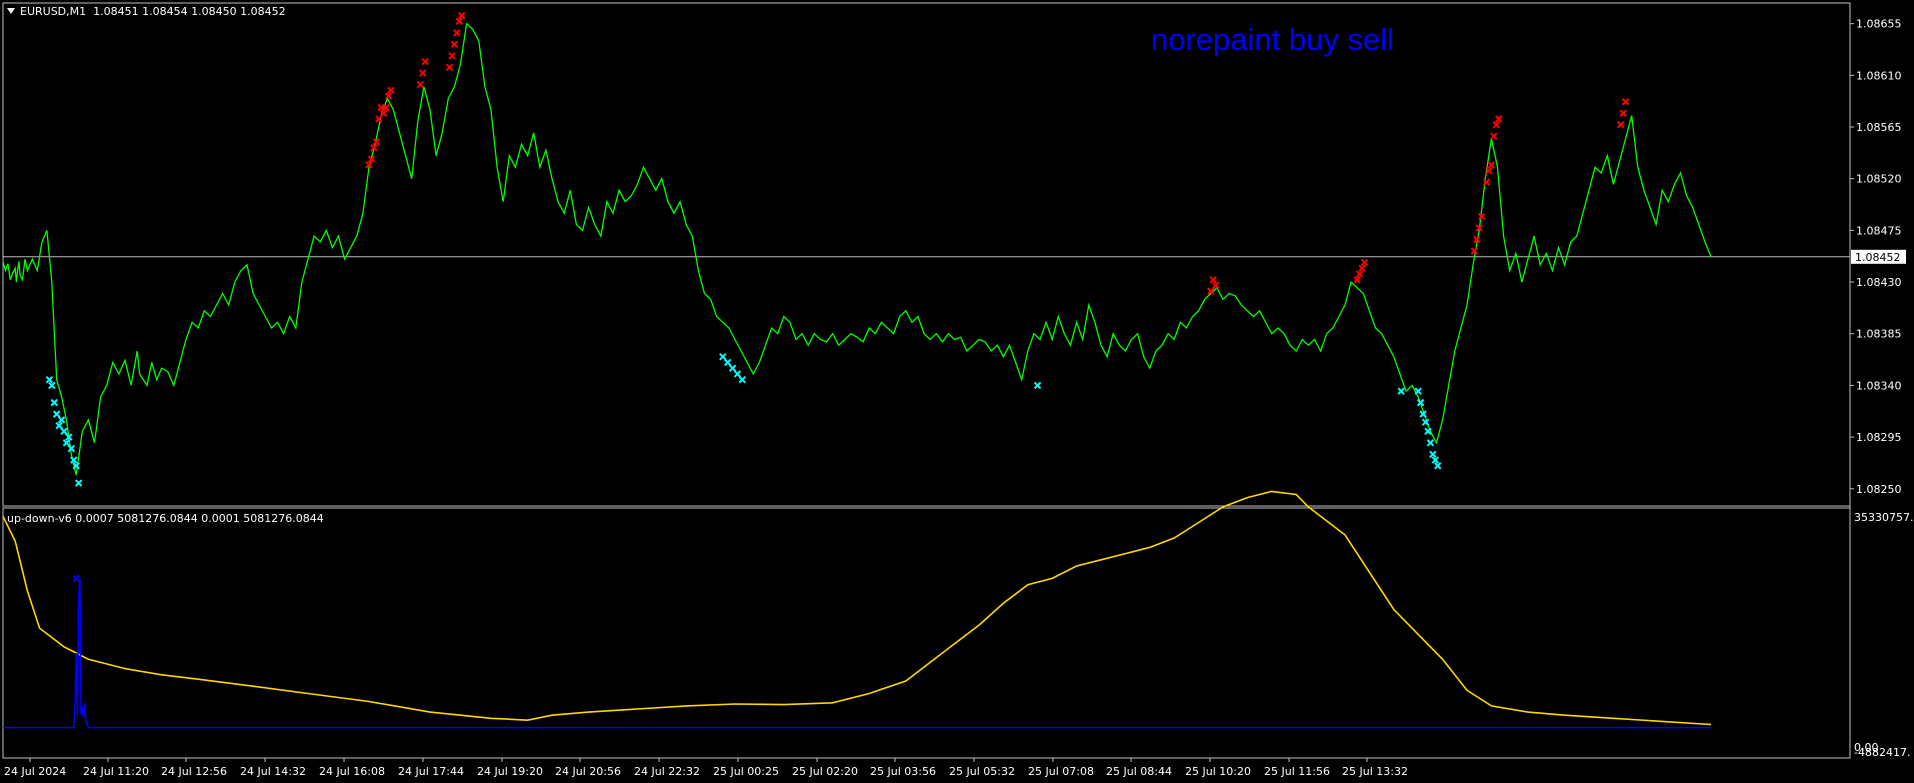 The image size is (1914, 783). Describe the element at coordinates (11, 11) in the screenshot. I see `collapse-triangle-icon` at that location.